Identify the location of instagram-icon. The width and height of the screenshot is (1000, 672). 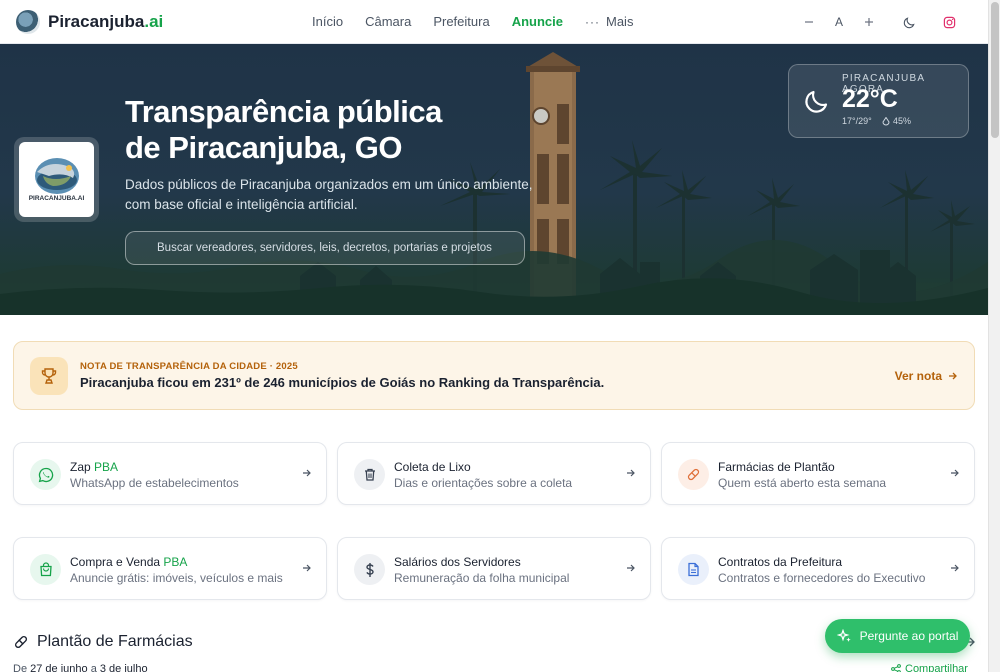
(949, 22).